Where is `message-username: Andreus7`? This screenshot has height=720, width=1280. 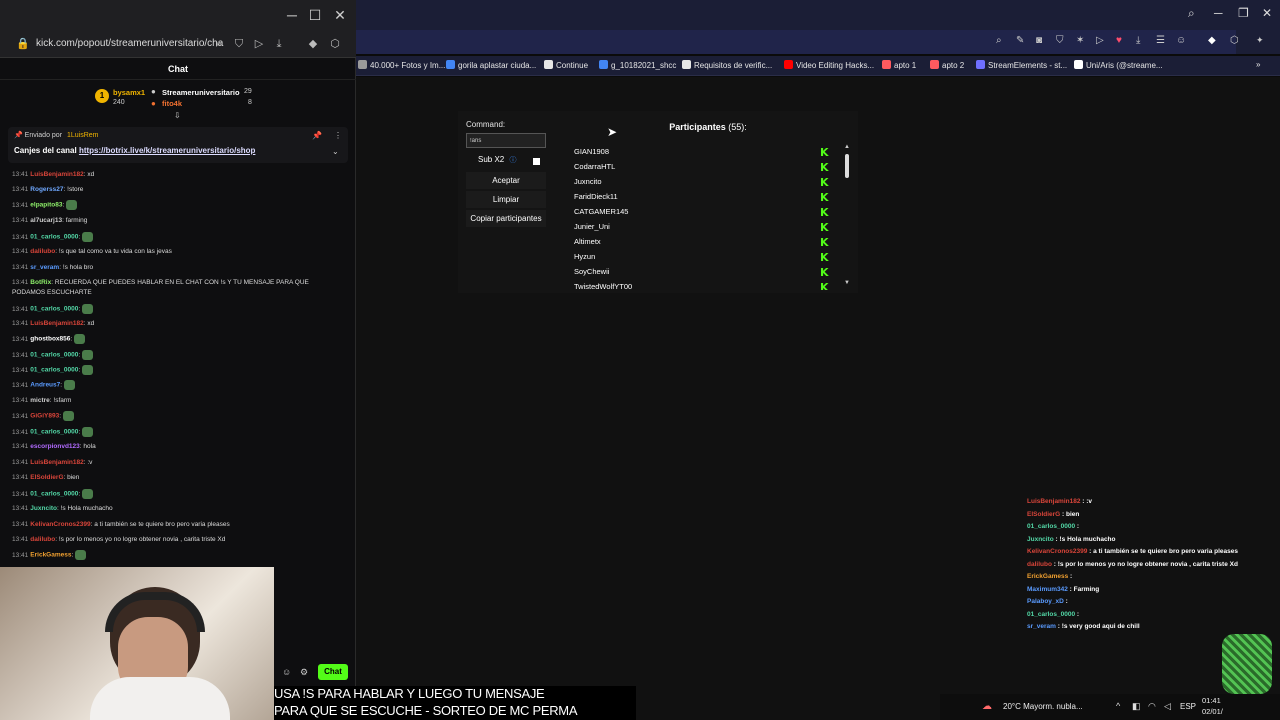
message-username: Andreus7 is located at coordinates (45, 385).